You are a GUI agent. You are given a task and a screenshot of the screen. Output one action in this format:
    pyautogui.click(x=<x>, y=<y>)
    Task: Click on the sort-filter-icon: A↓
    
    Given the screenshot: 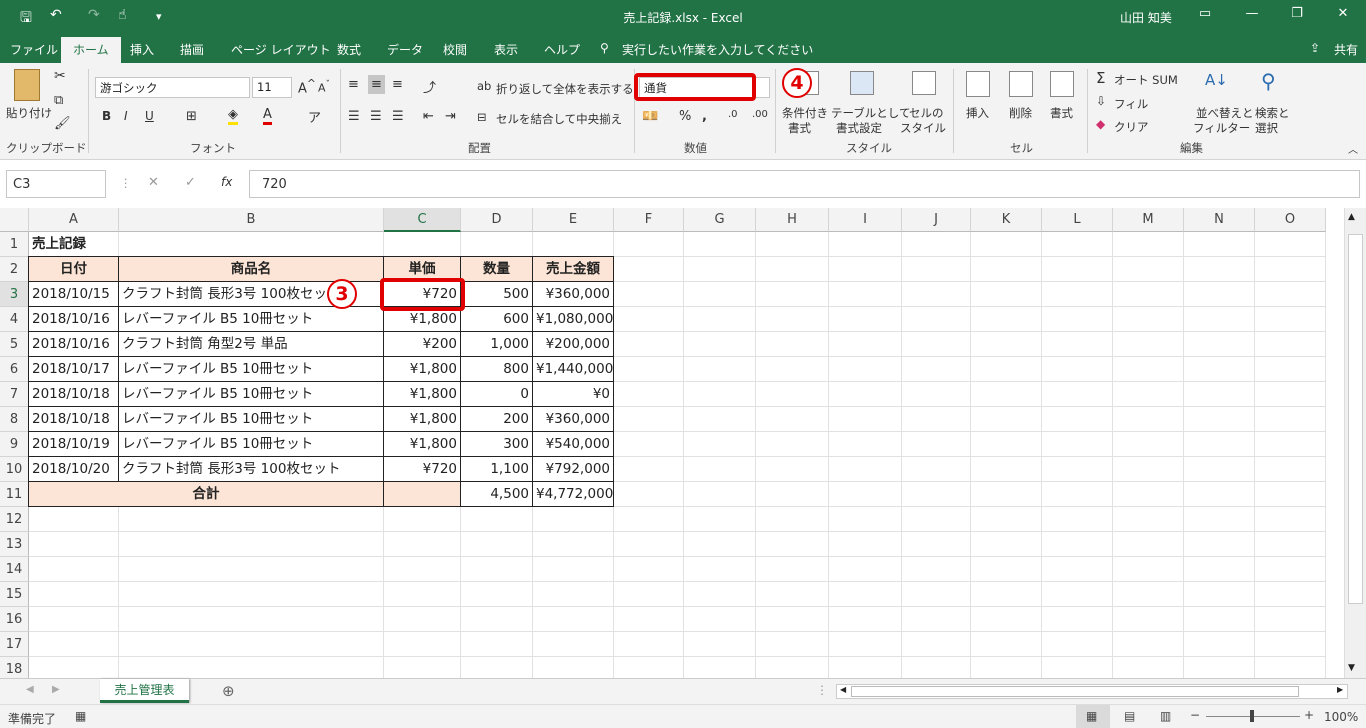 What is the action you would take?
    pyautogui.click(x=1216, y=80)
    